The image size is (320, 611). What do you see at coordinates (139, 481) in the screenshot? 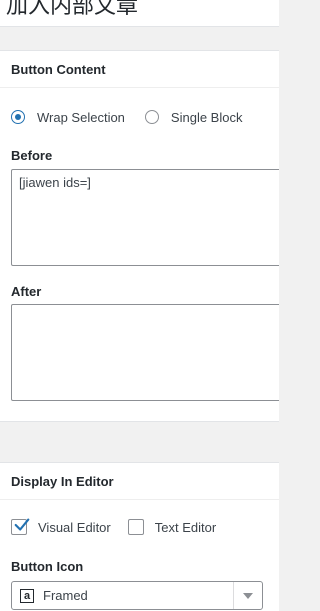
I see `display-in-editor-heading: Display In Editor` at bounding box center [139, 481].